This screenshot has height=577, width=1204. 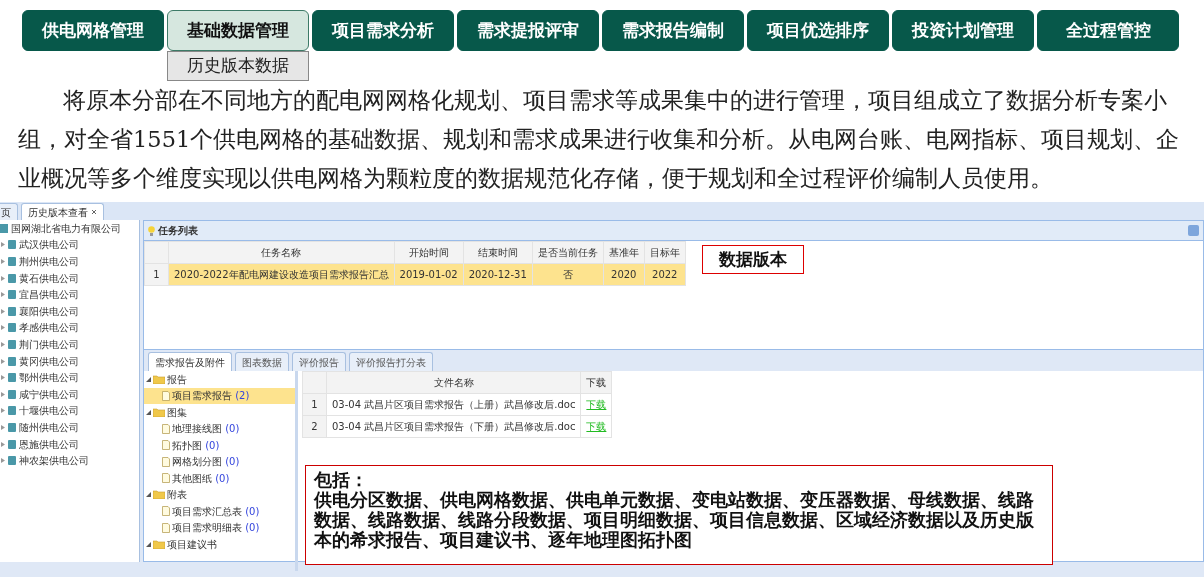 What do you see at coordinates (314, 426) in the screenshot?
I see `row-number: 2` at bounding box center [314, 426].